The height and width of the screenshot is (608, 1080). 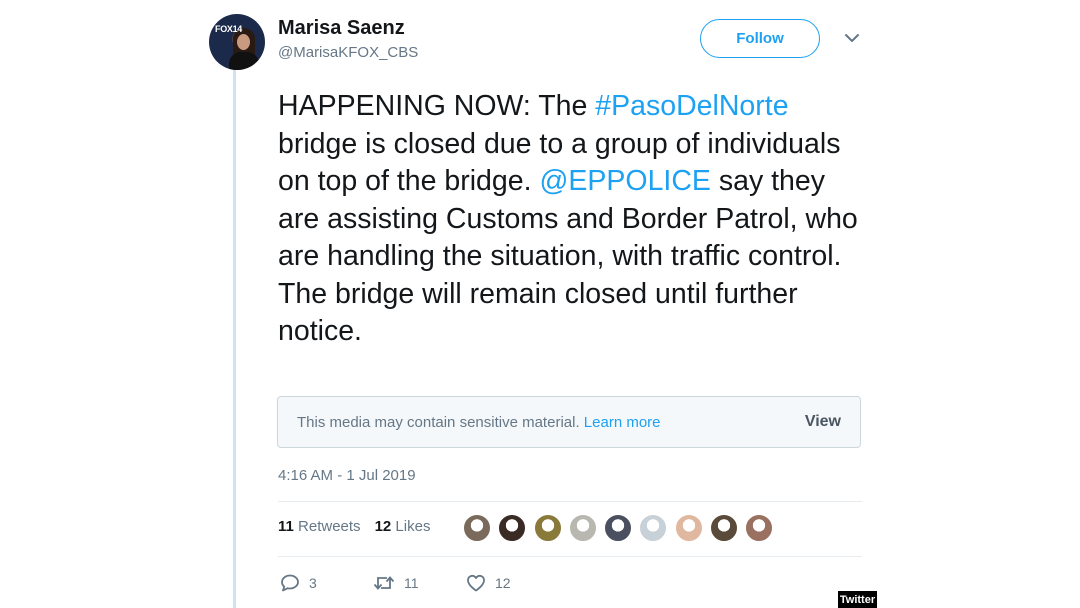 I want to click on user-name: Marisa Saenz, so click(x=341, y=28).